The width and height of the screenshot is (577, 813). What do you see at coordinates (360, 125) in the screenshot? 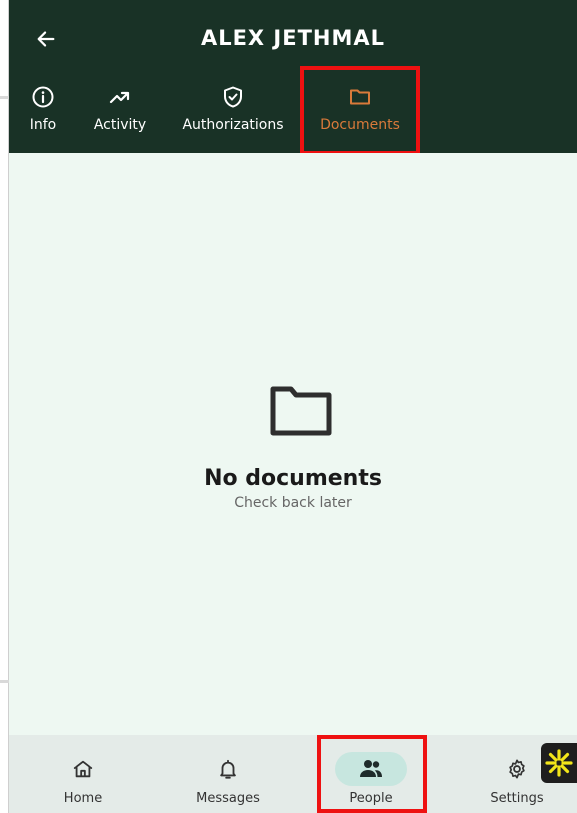
I see `tab-documents-label: Documents` at bounding box center [360, 125].